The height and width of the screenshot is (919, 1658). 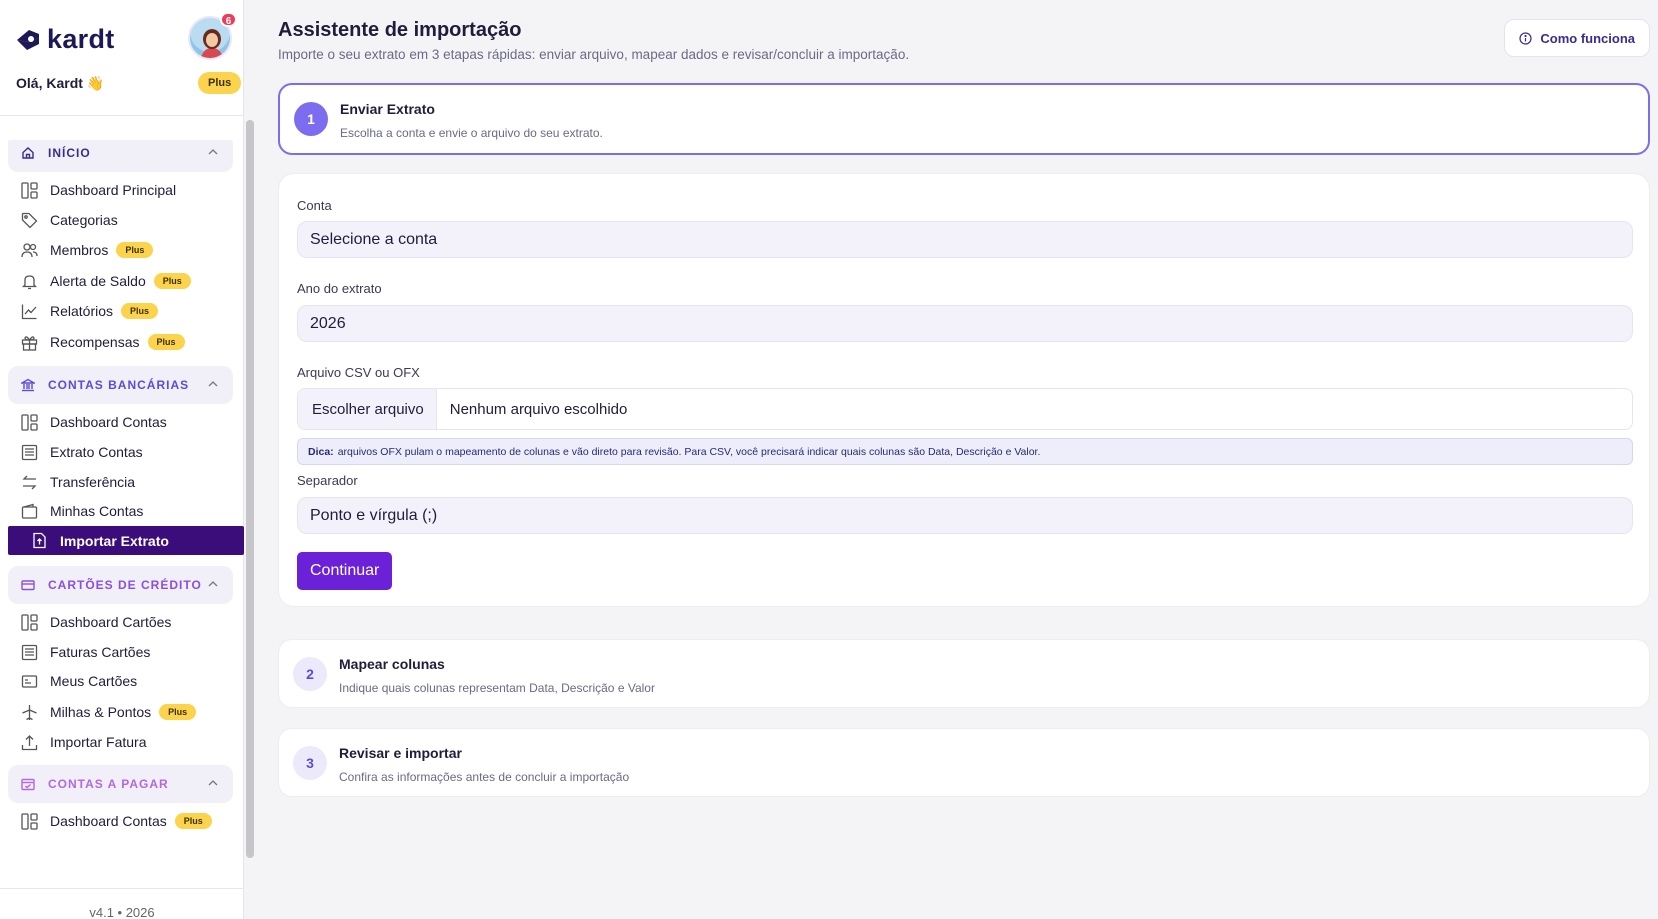 What do you see at coordinates (79, 250) in the screenshot?
I see `sidebar-item-label: Membros` at bounding box center [79, 250].